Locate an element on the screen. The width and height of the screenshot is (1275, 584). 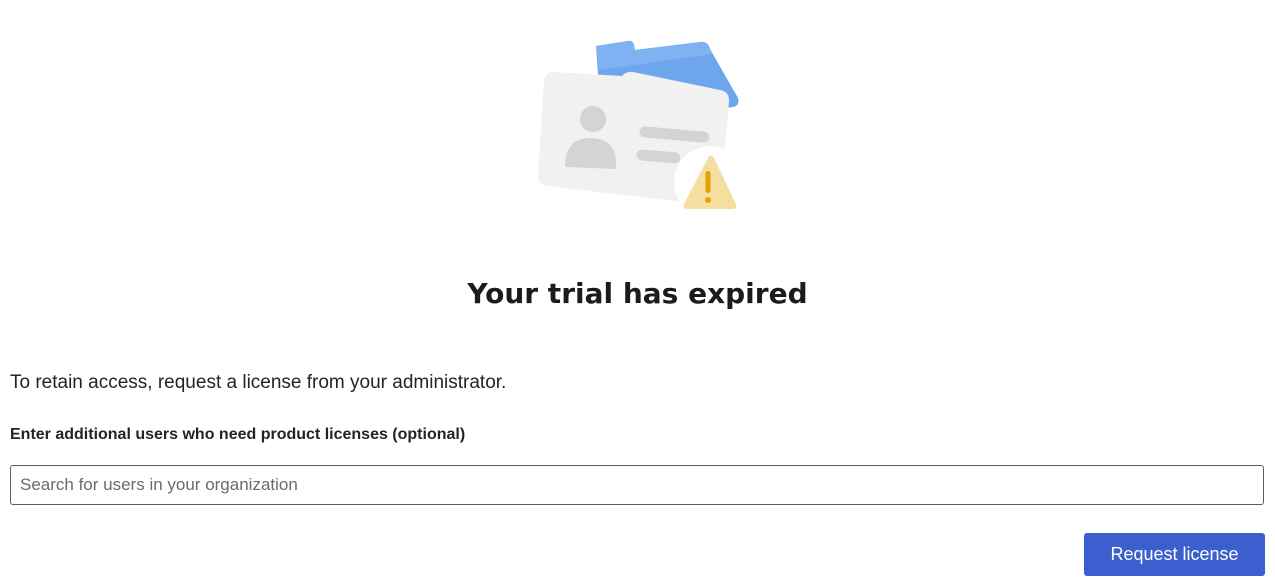
expired-license-illustration is located at coordinates (638, 116).